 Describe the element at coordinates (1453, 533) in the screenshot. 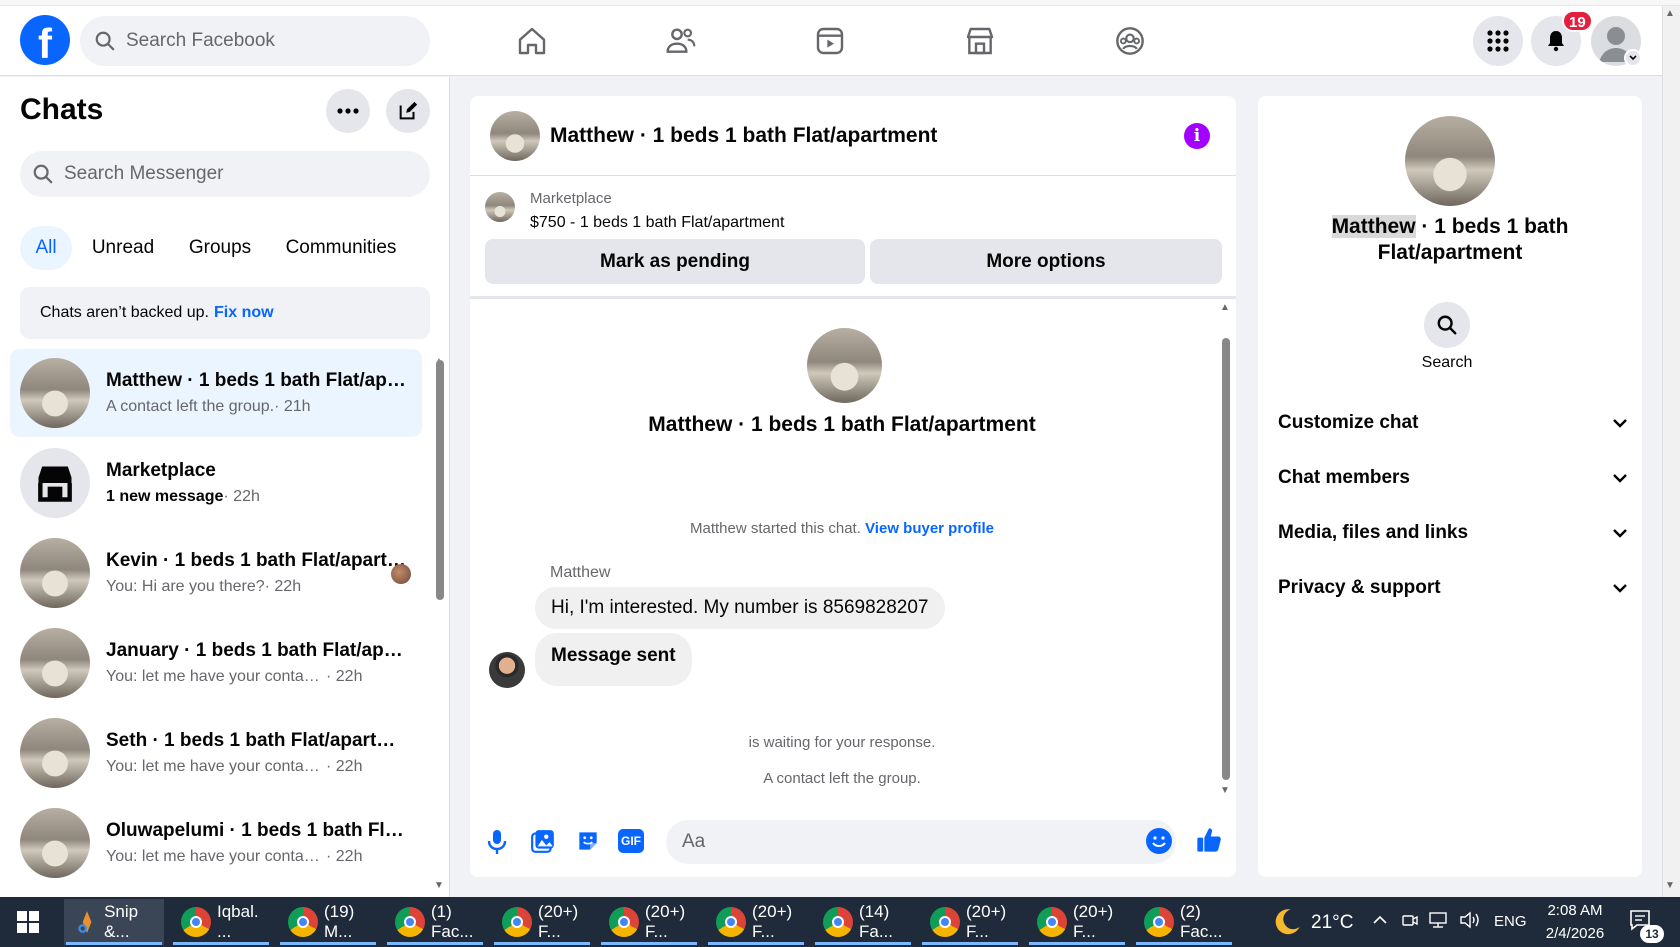

I see `media-files-links-section: Media, files and links` at that location.